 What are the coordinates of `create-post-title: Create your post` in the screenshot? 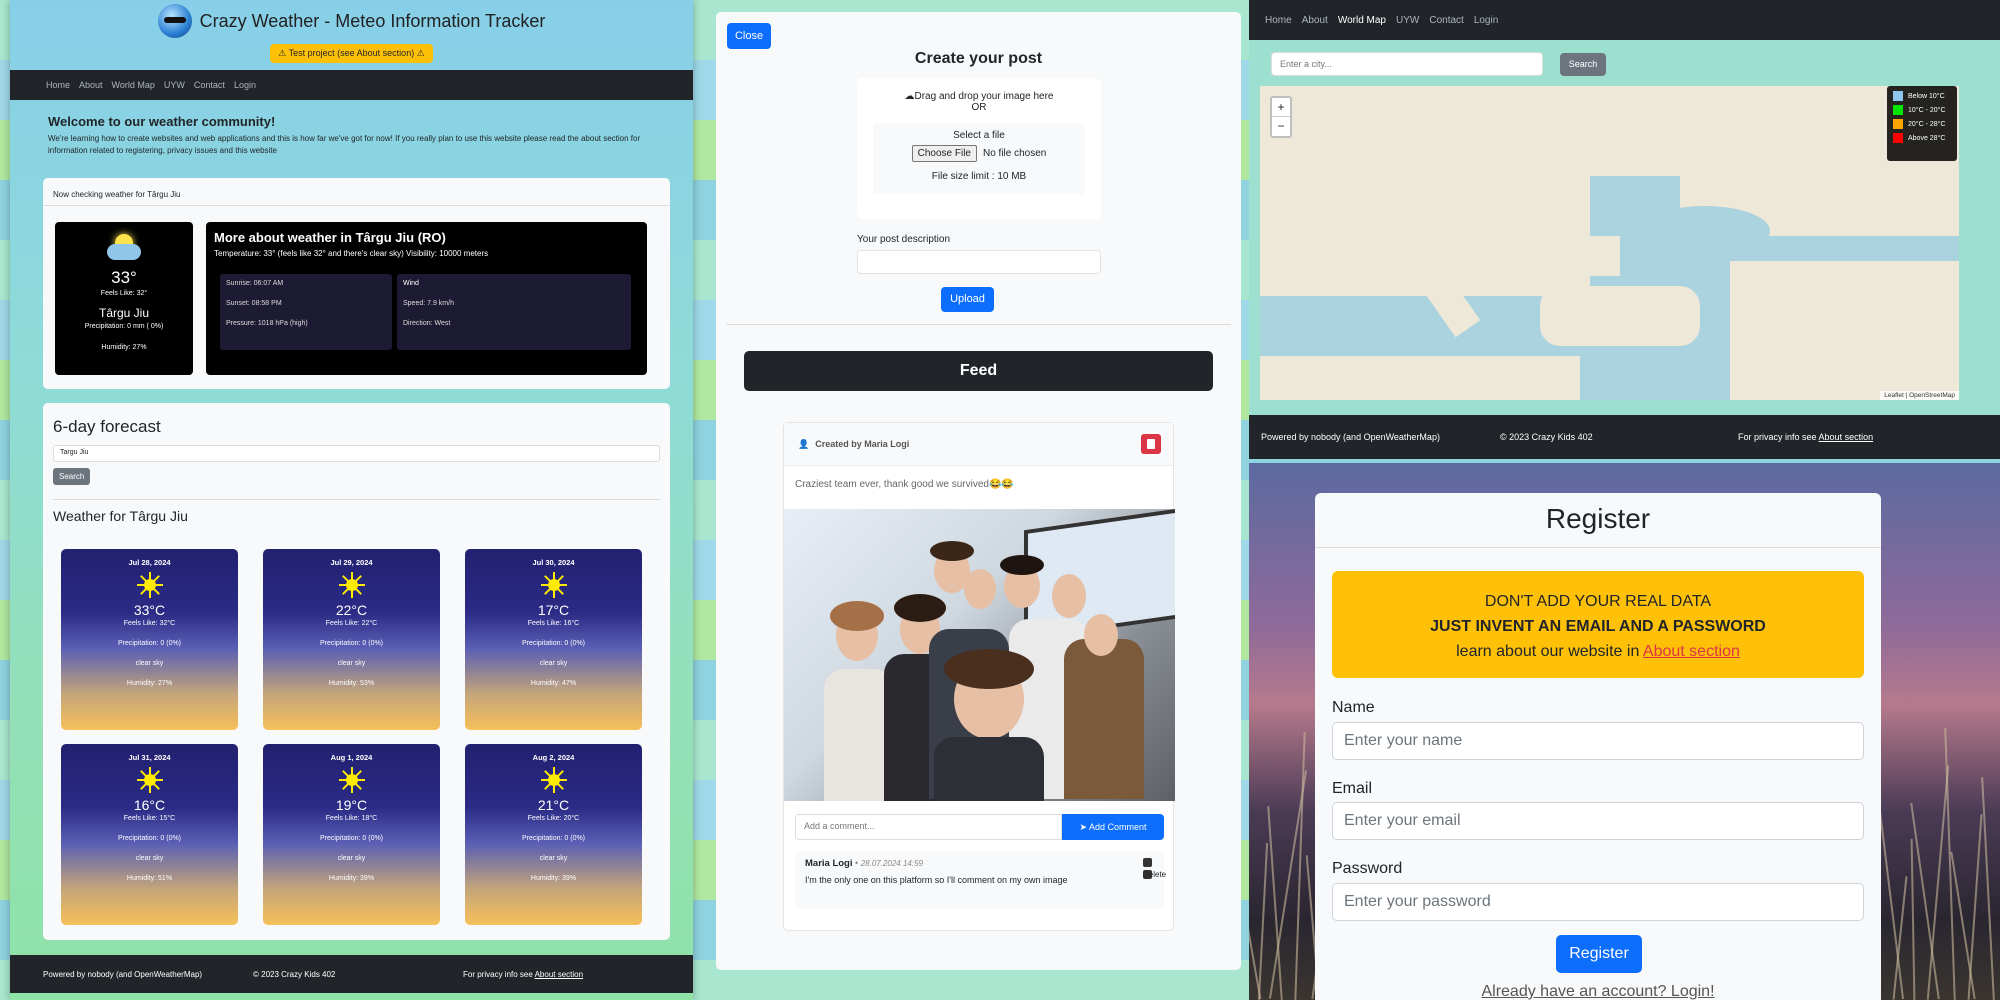 It's located at (978, 58).